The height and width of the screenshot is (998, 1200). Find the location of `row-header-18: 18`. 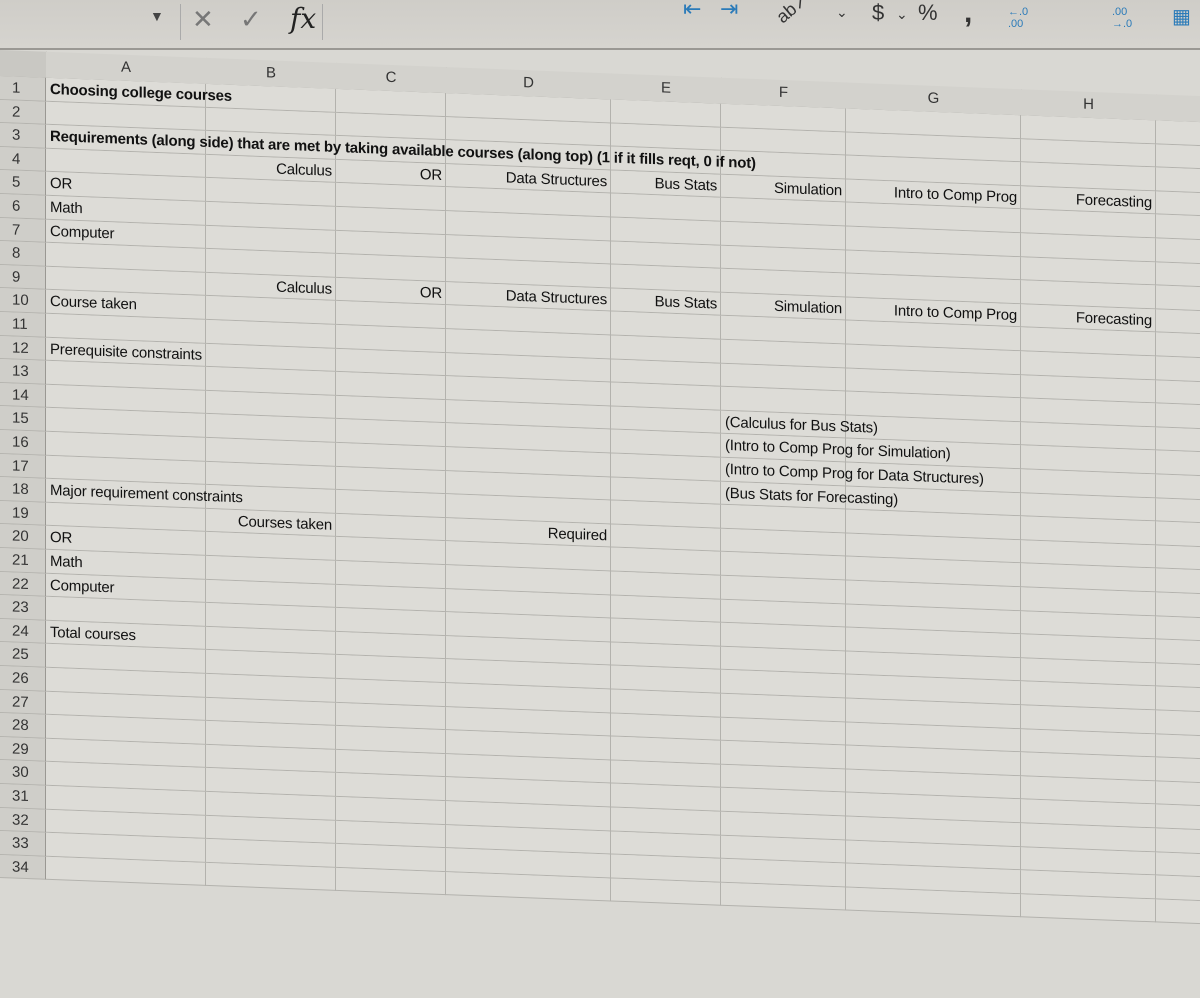

row-header-18: 18 is located at coordinates (23, 490).